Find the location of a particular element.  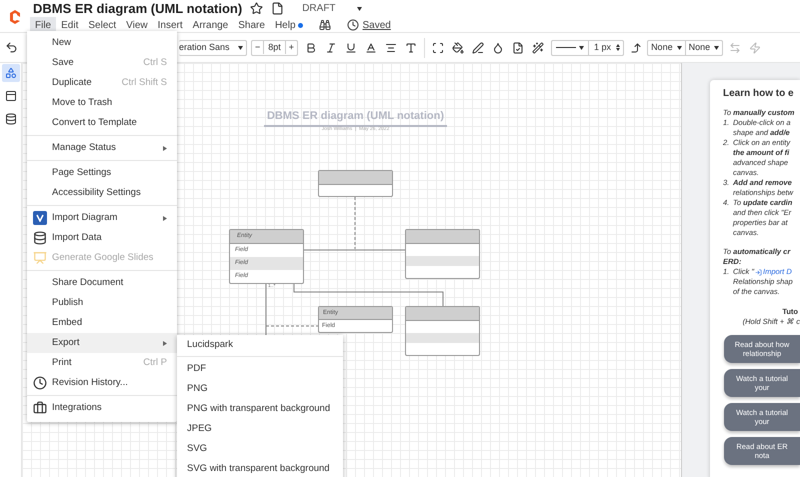

menu-item: Move to Trash is located at coordinates (102, 103).